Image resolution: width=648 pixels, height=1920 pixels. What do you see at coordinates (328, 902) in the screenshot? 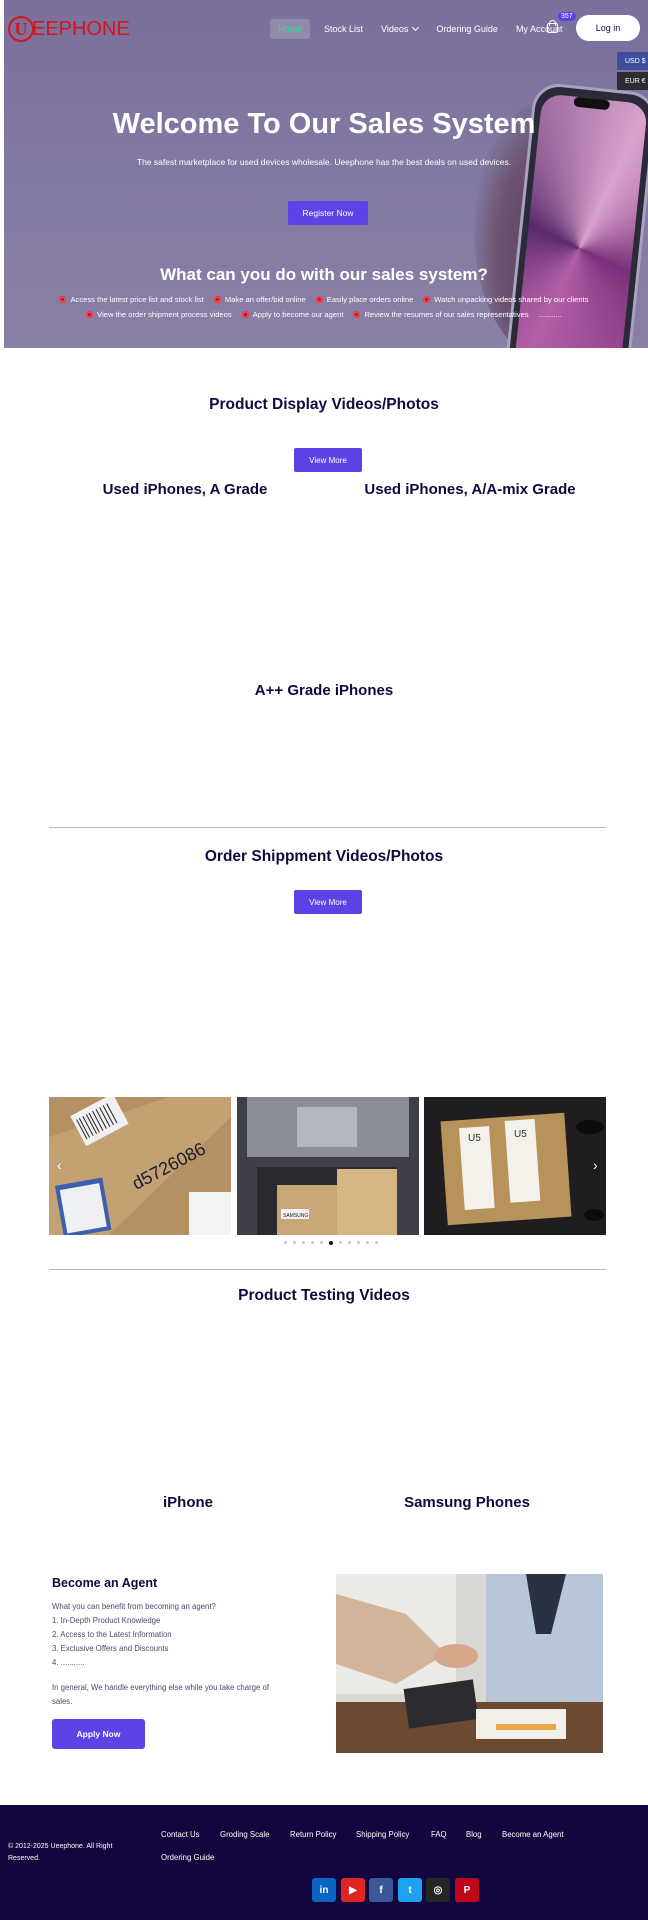
I see `shipment-view-more-button: View More` at bounding box center [328, 902].